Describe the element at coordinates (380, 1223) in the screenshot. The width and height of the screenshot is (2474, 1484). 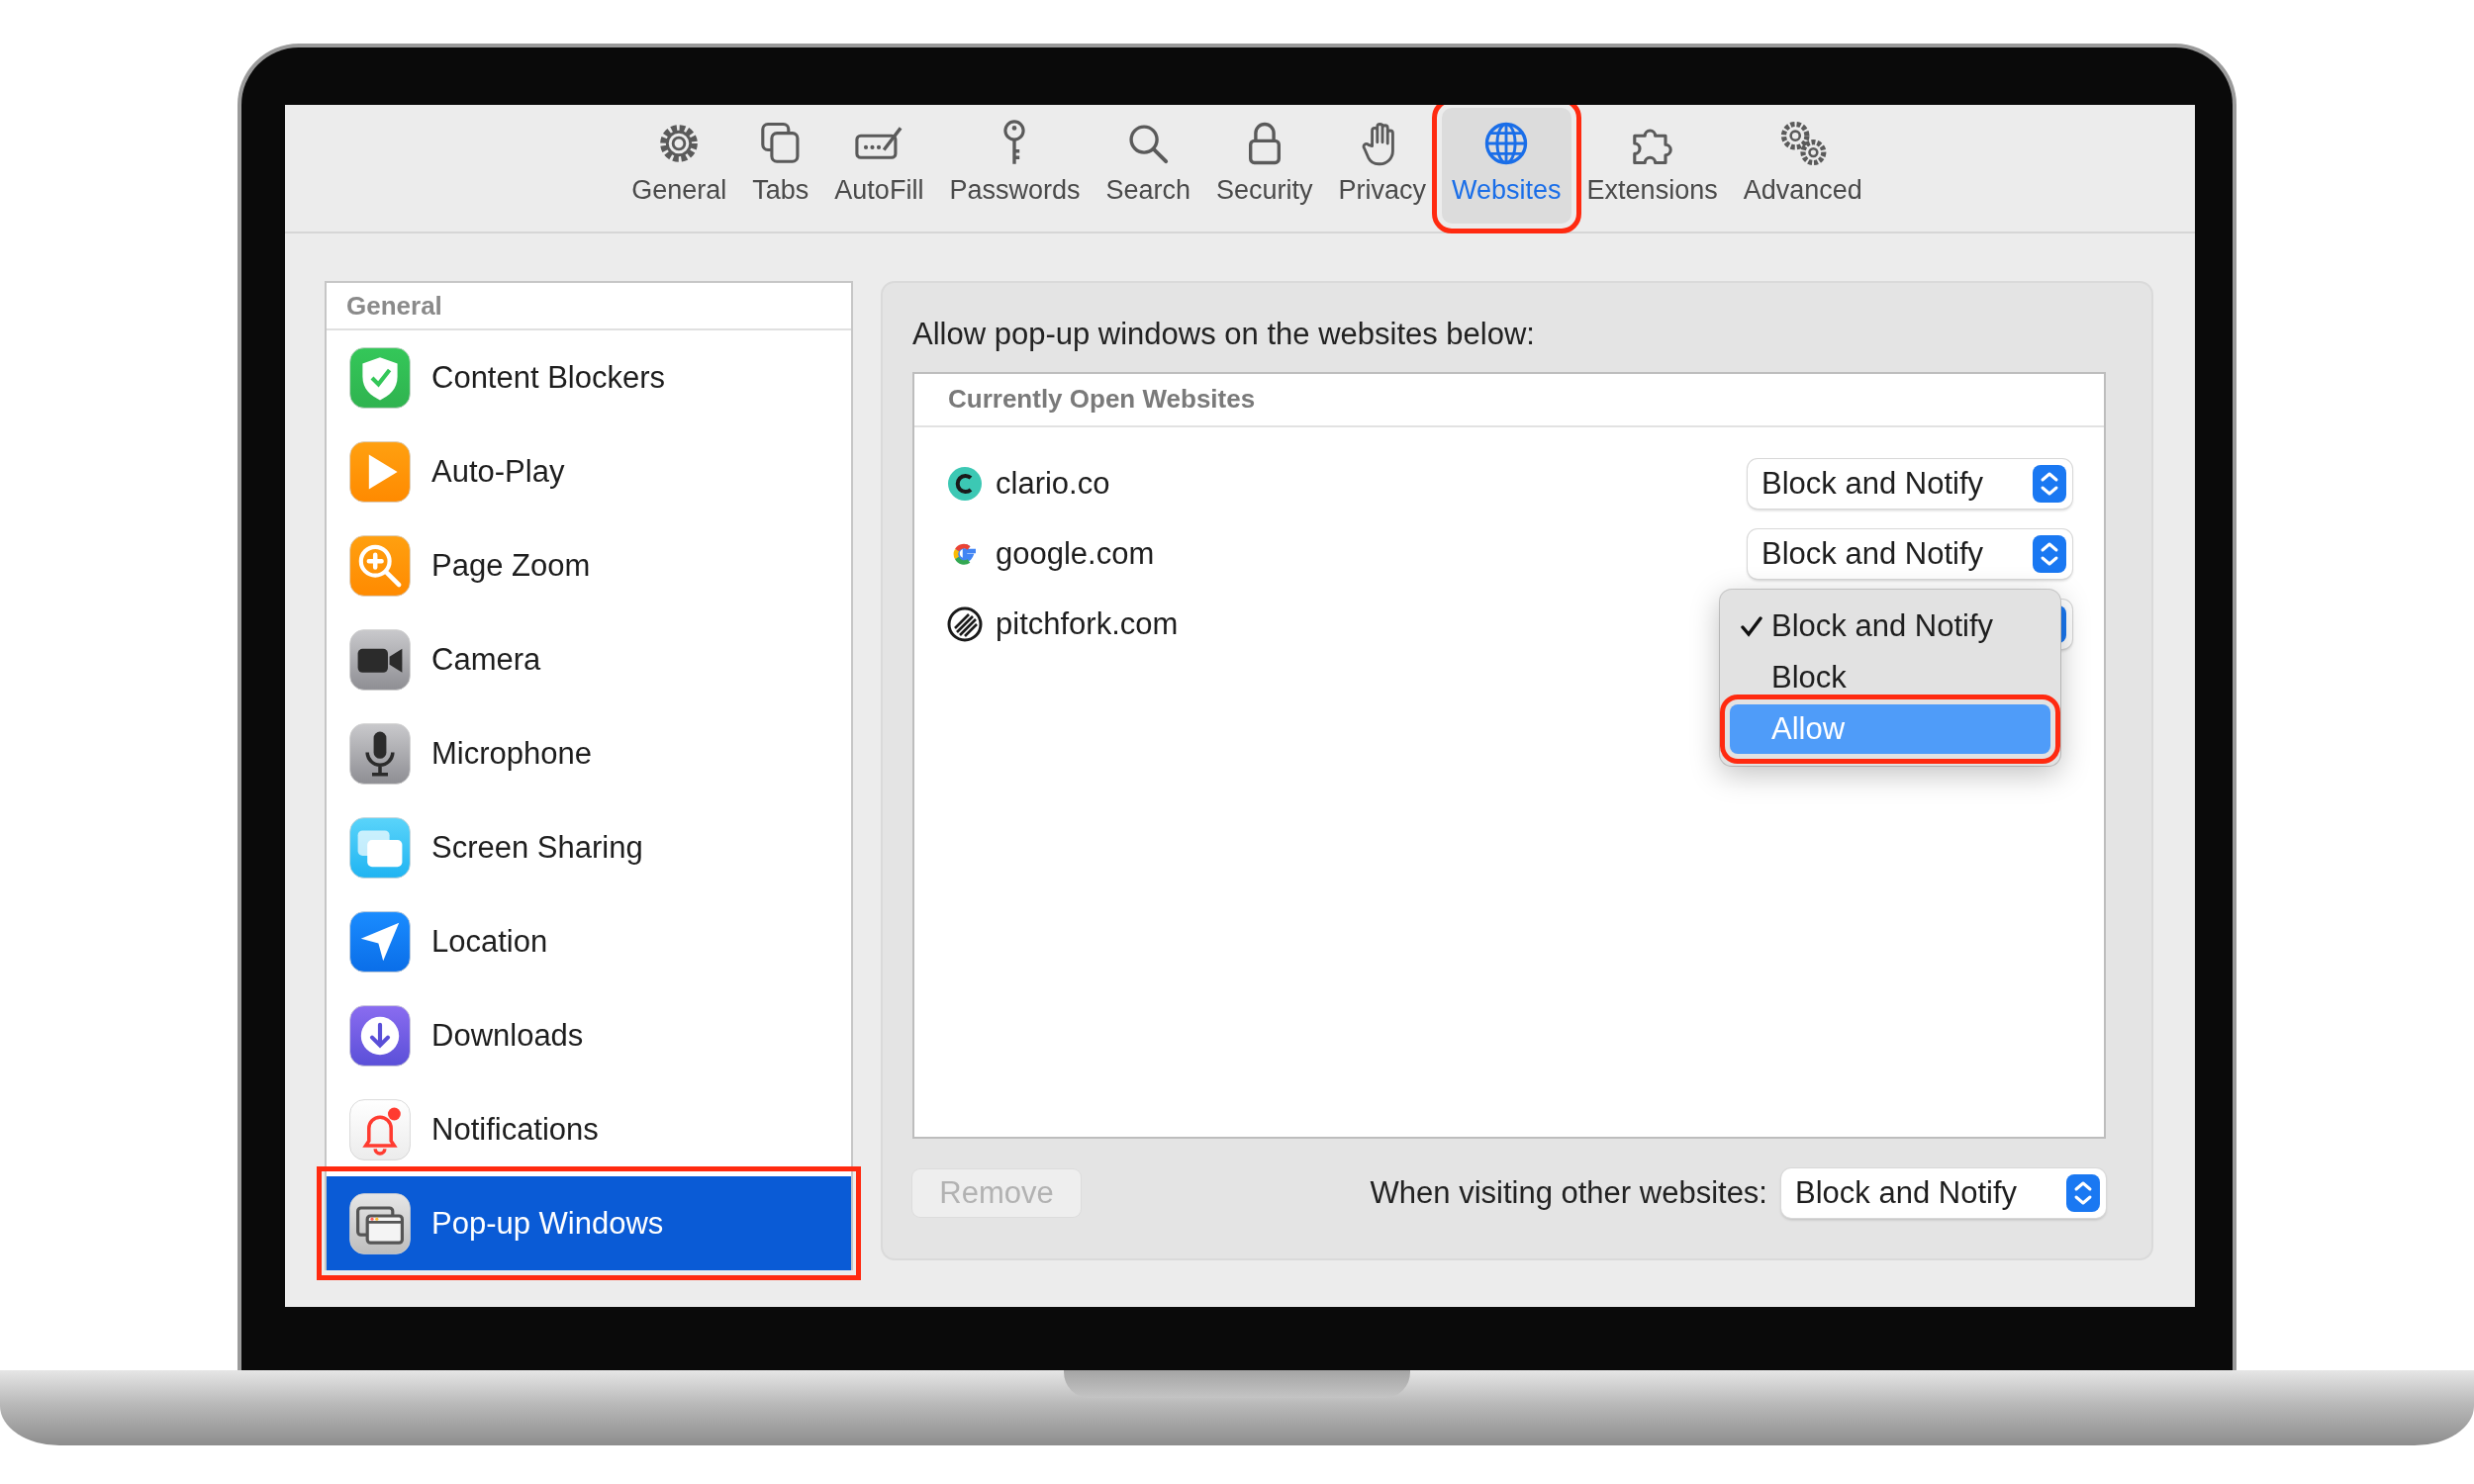
I see `browser-windows-icon` at that location.